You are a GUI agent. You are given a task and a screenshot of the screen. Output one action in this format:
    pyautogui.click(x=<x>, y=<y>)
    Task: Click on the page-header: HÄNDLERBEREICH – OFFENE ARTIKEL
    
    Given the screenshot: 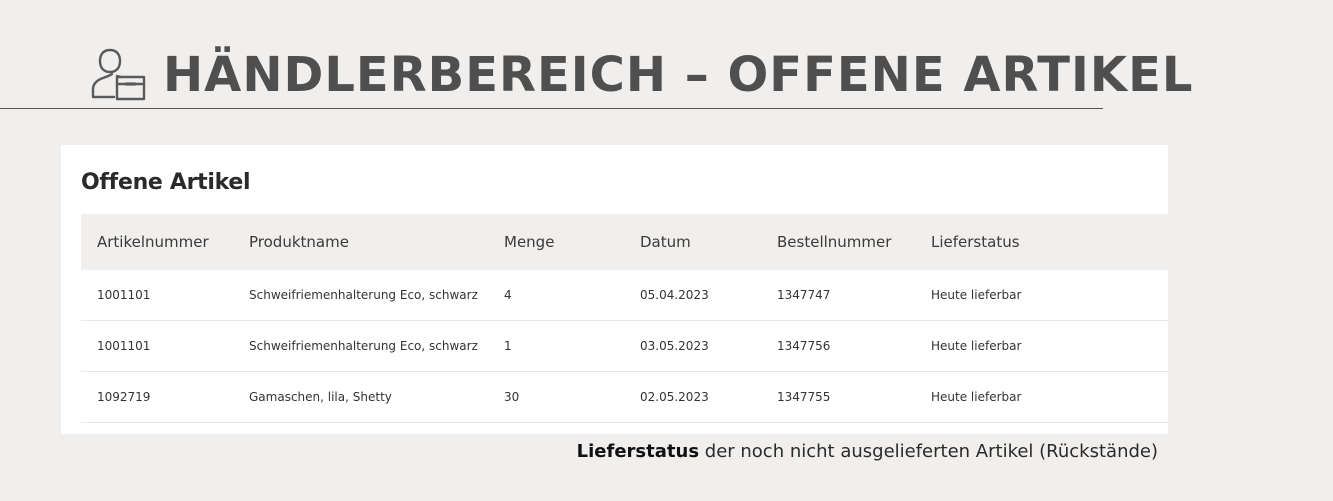 What is the action you would take?
    pyautogui.click(x=596, y=74)
    